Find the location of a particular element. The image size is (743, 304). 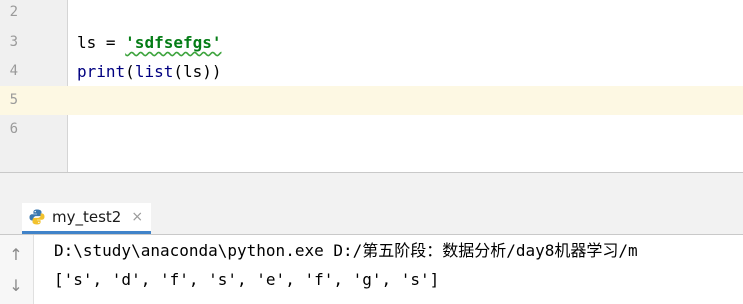

run-tab-my-test2: my_test2 × is located at coordinates (87, 218).